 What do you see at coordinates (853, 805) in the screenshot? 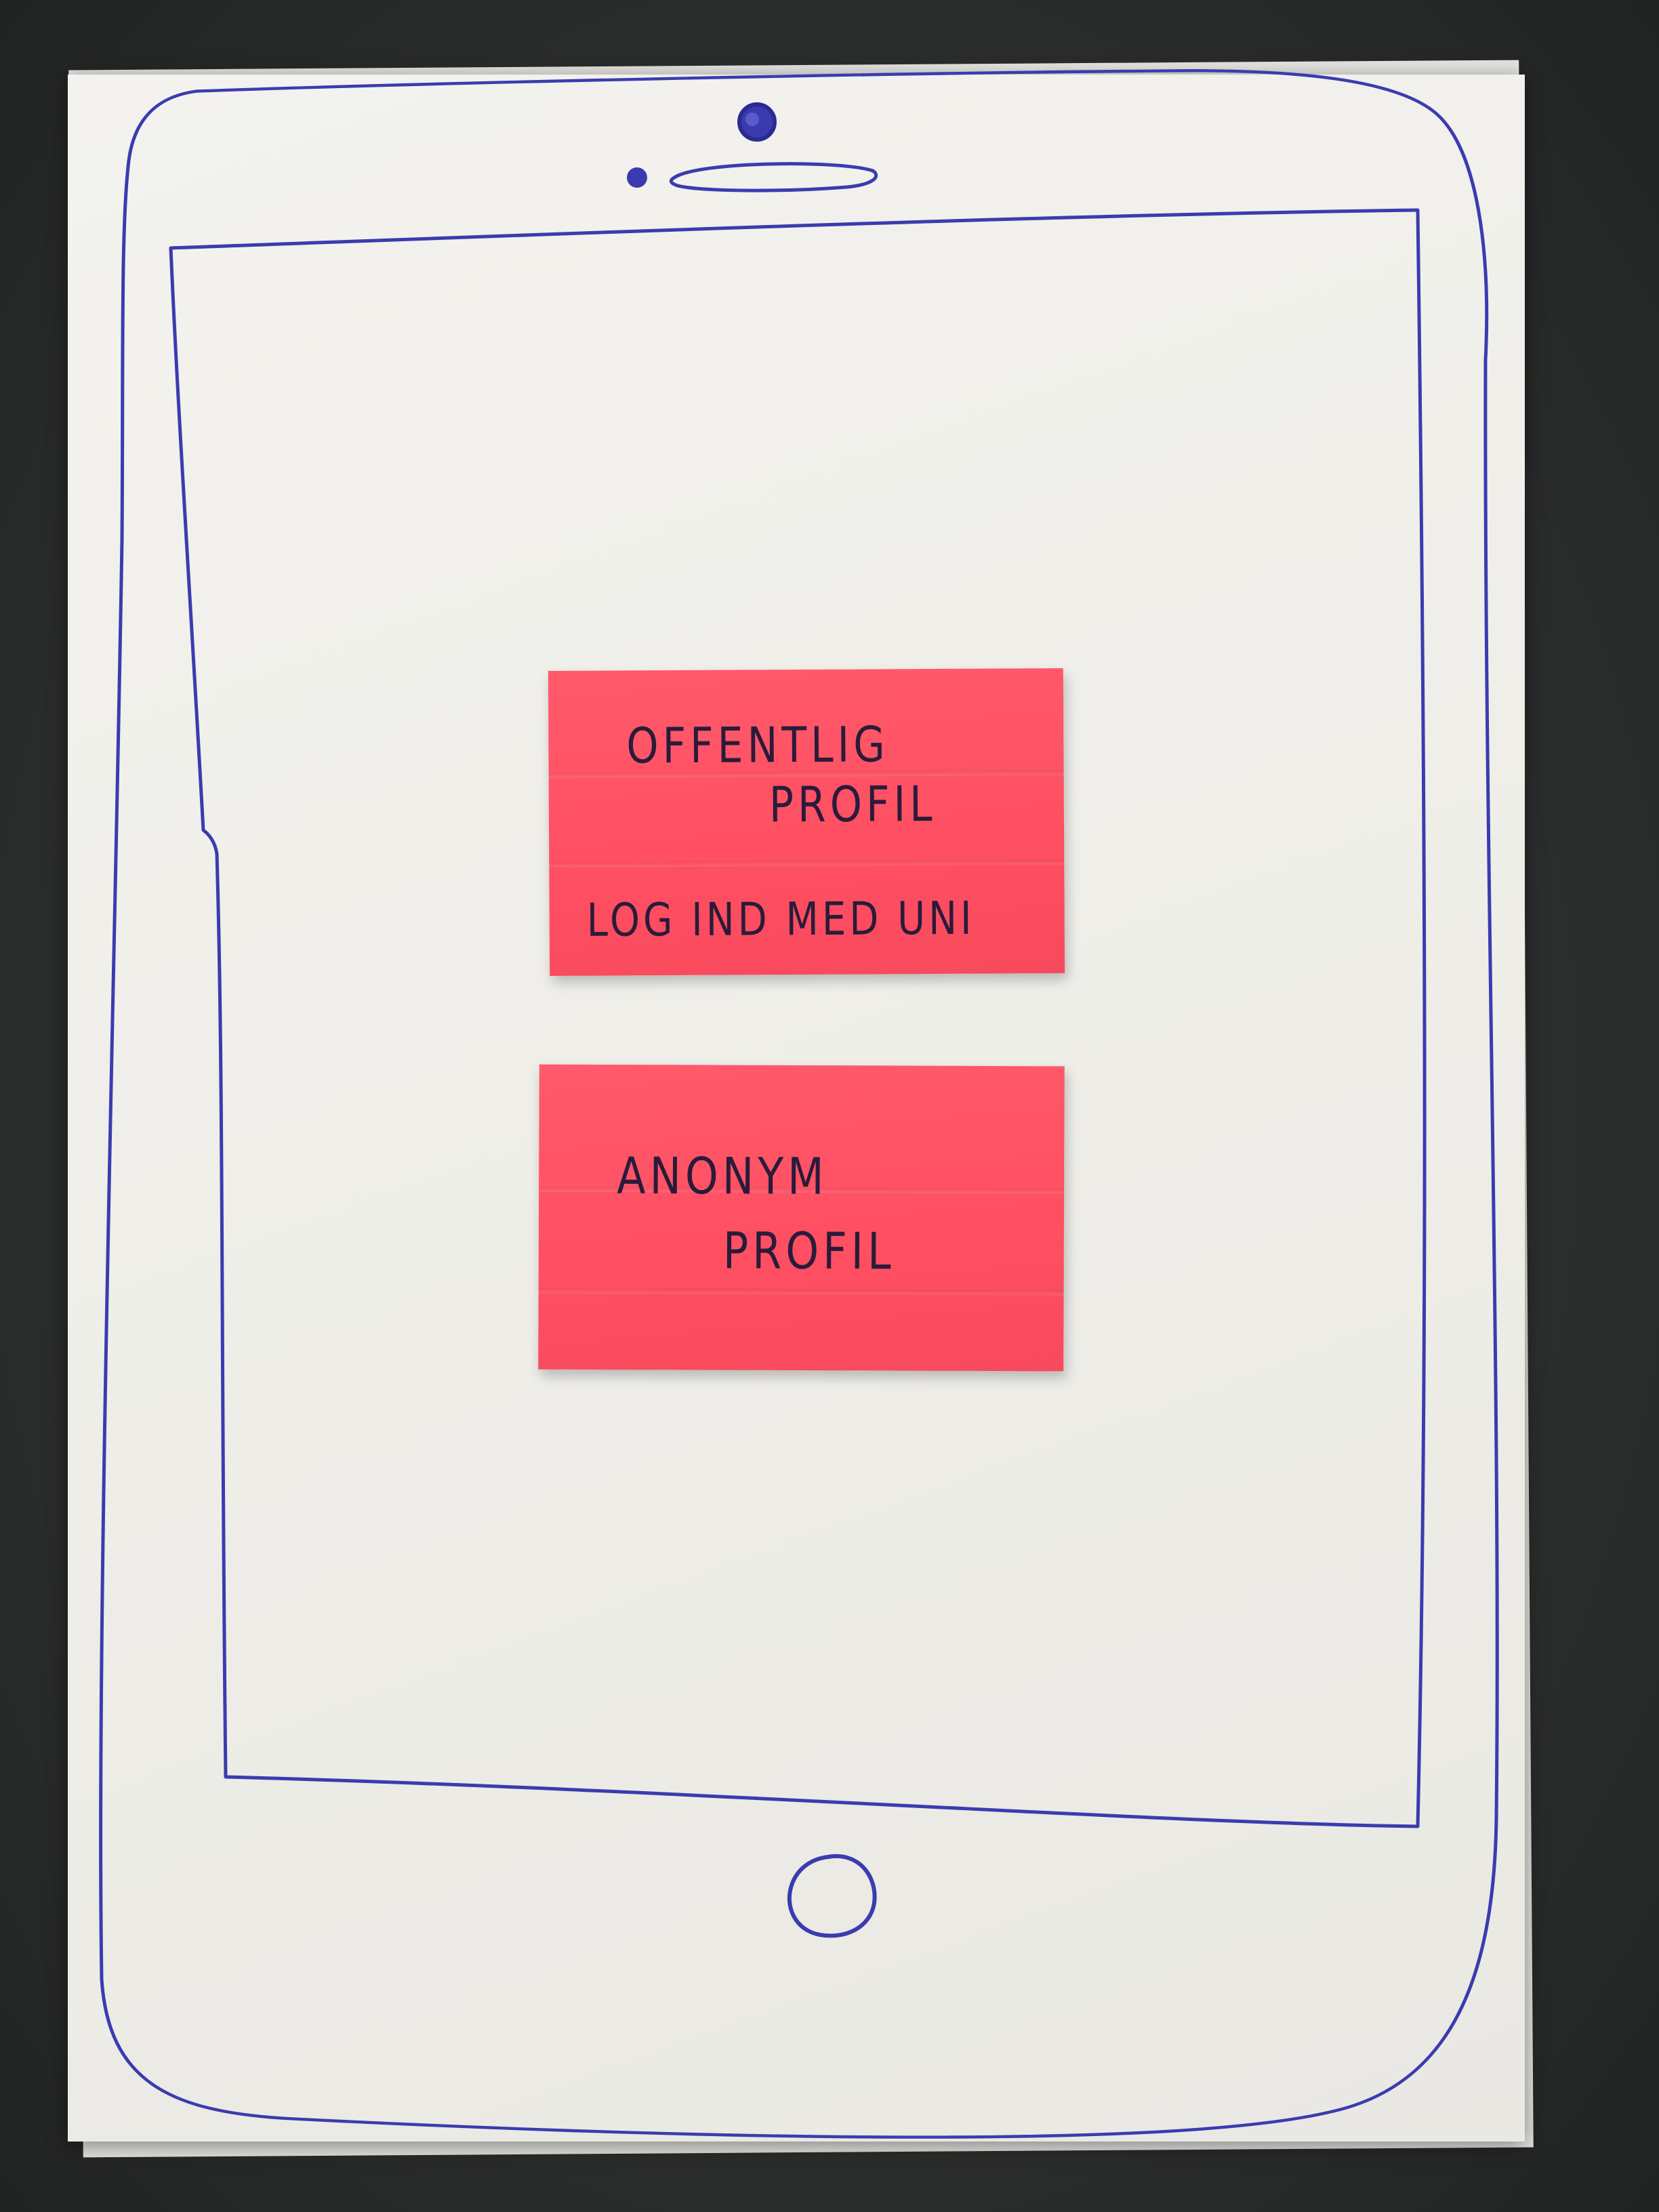
I see `public-profile-title-line2: PROFIL` at bounding box center [853, 805].